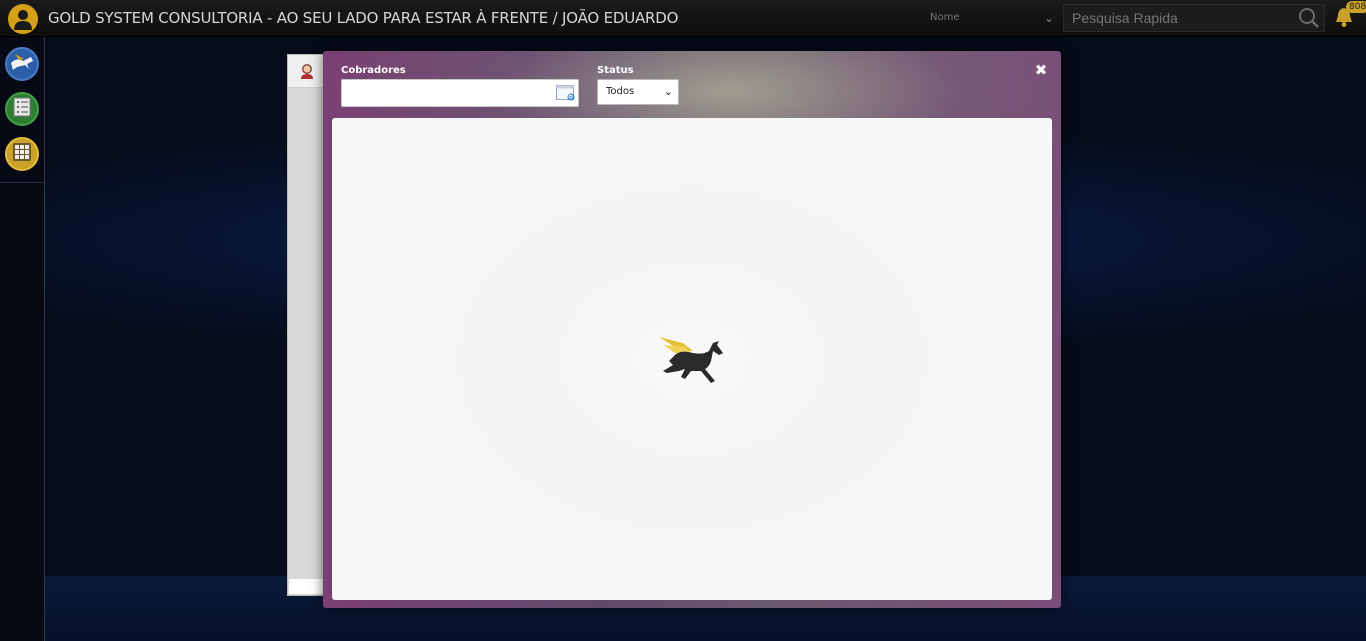 Image resolution: width=1366 pixels, height=641 pixels. What do you see at coordinates (945, 17) in the screenshot?
I see `search-field-value: Nome` at bounding box center [945, 17].